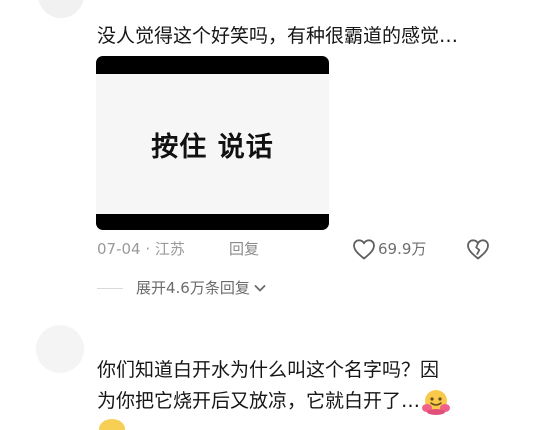 The width and height of the screenshot is (537, 430). What do you see at coordinates (110, 288) in the screenshot?
I see `expand-divider` at bounding box center [110, 288].